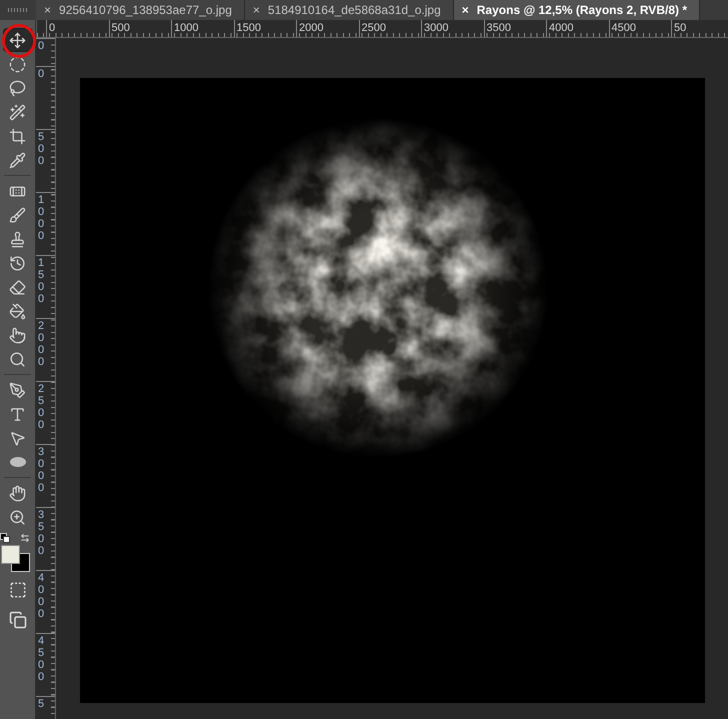 This screenshot has width=728, height=719. What do you see at coordinates (17, 112) in the screenshot?
I see `magic-wand-icon` at bounding box center [17, 112].